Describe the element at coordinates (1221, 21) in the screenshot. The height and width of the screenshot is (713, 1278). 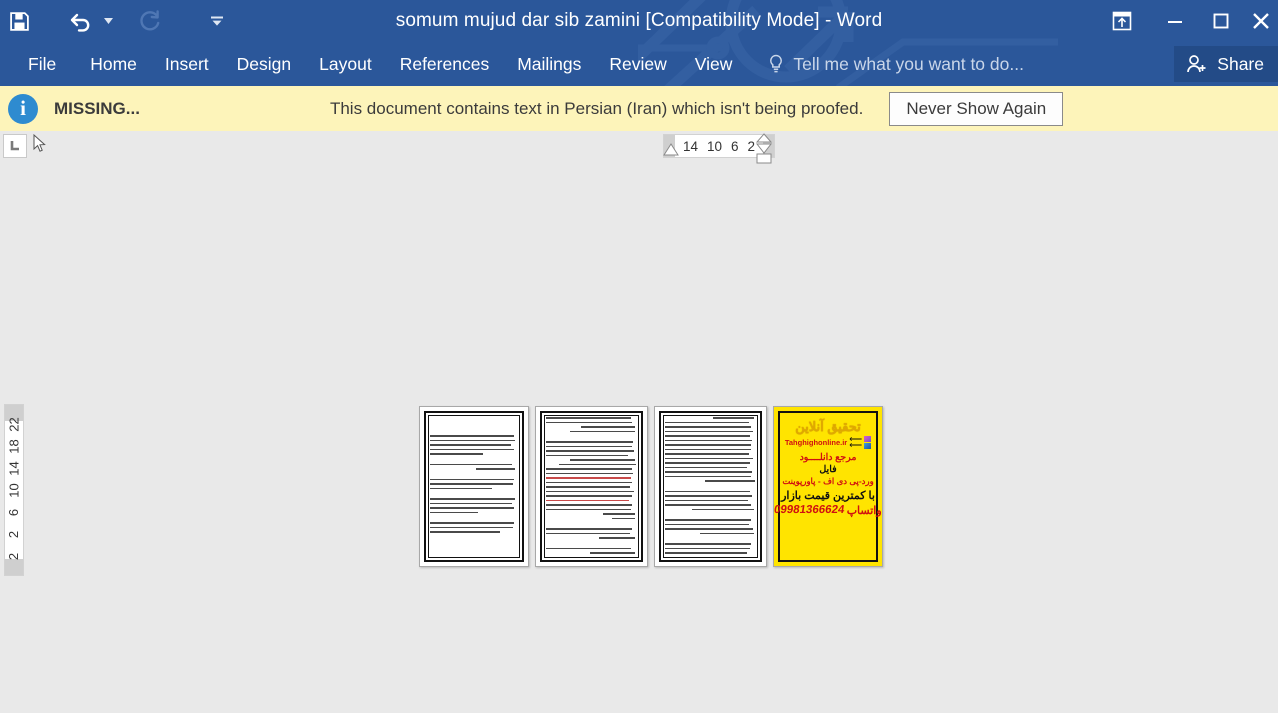
I see `maximize-restore-button` at that location.